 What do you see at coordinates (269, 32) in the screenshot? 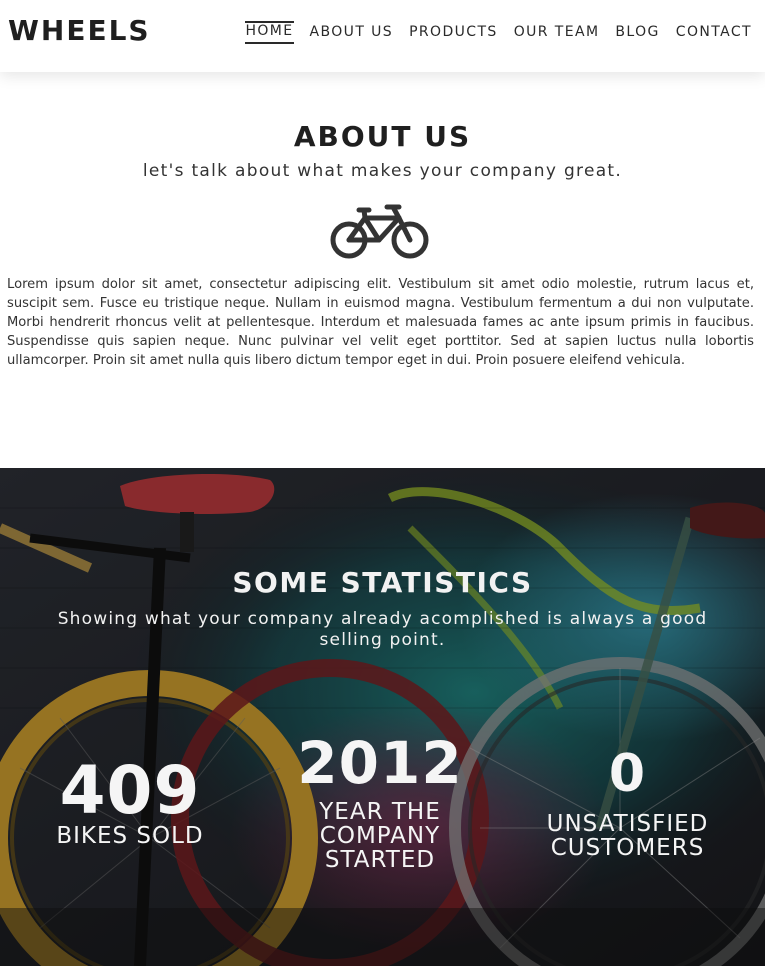
I see `nav-home: HOME` at bounding box center [269, 32].